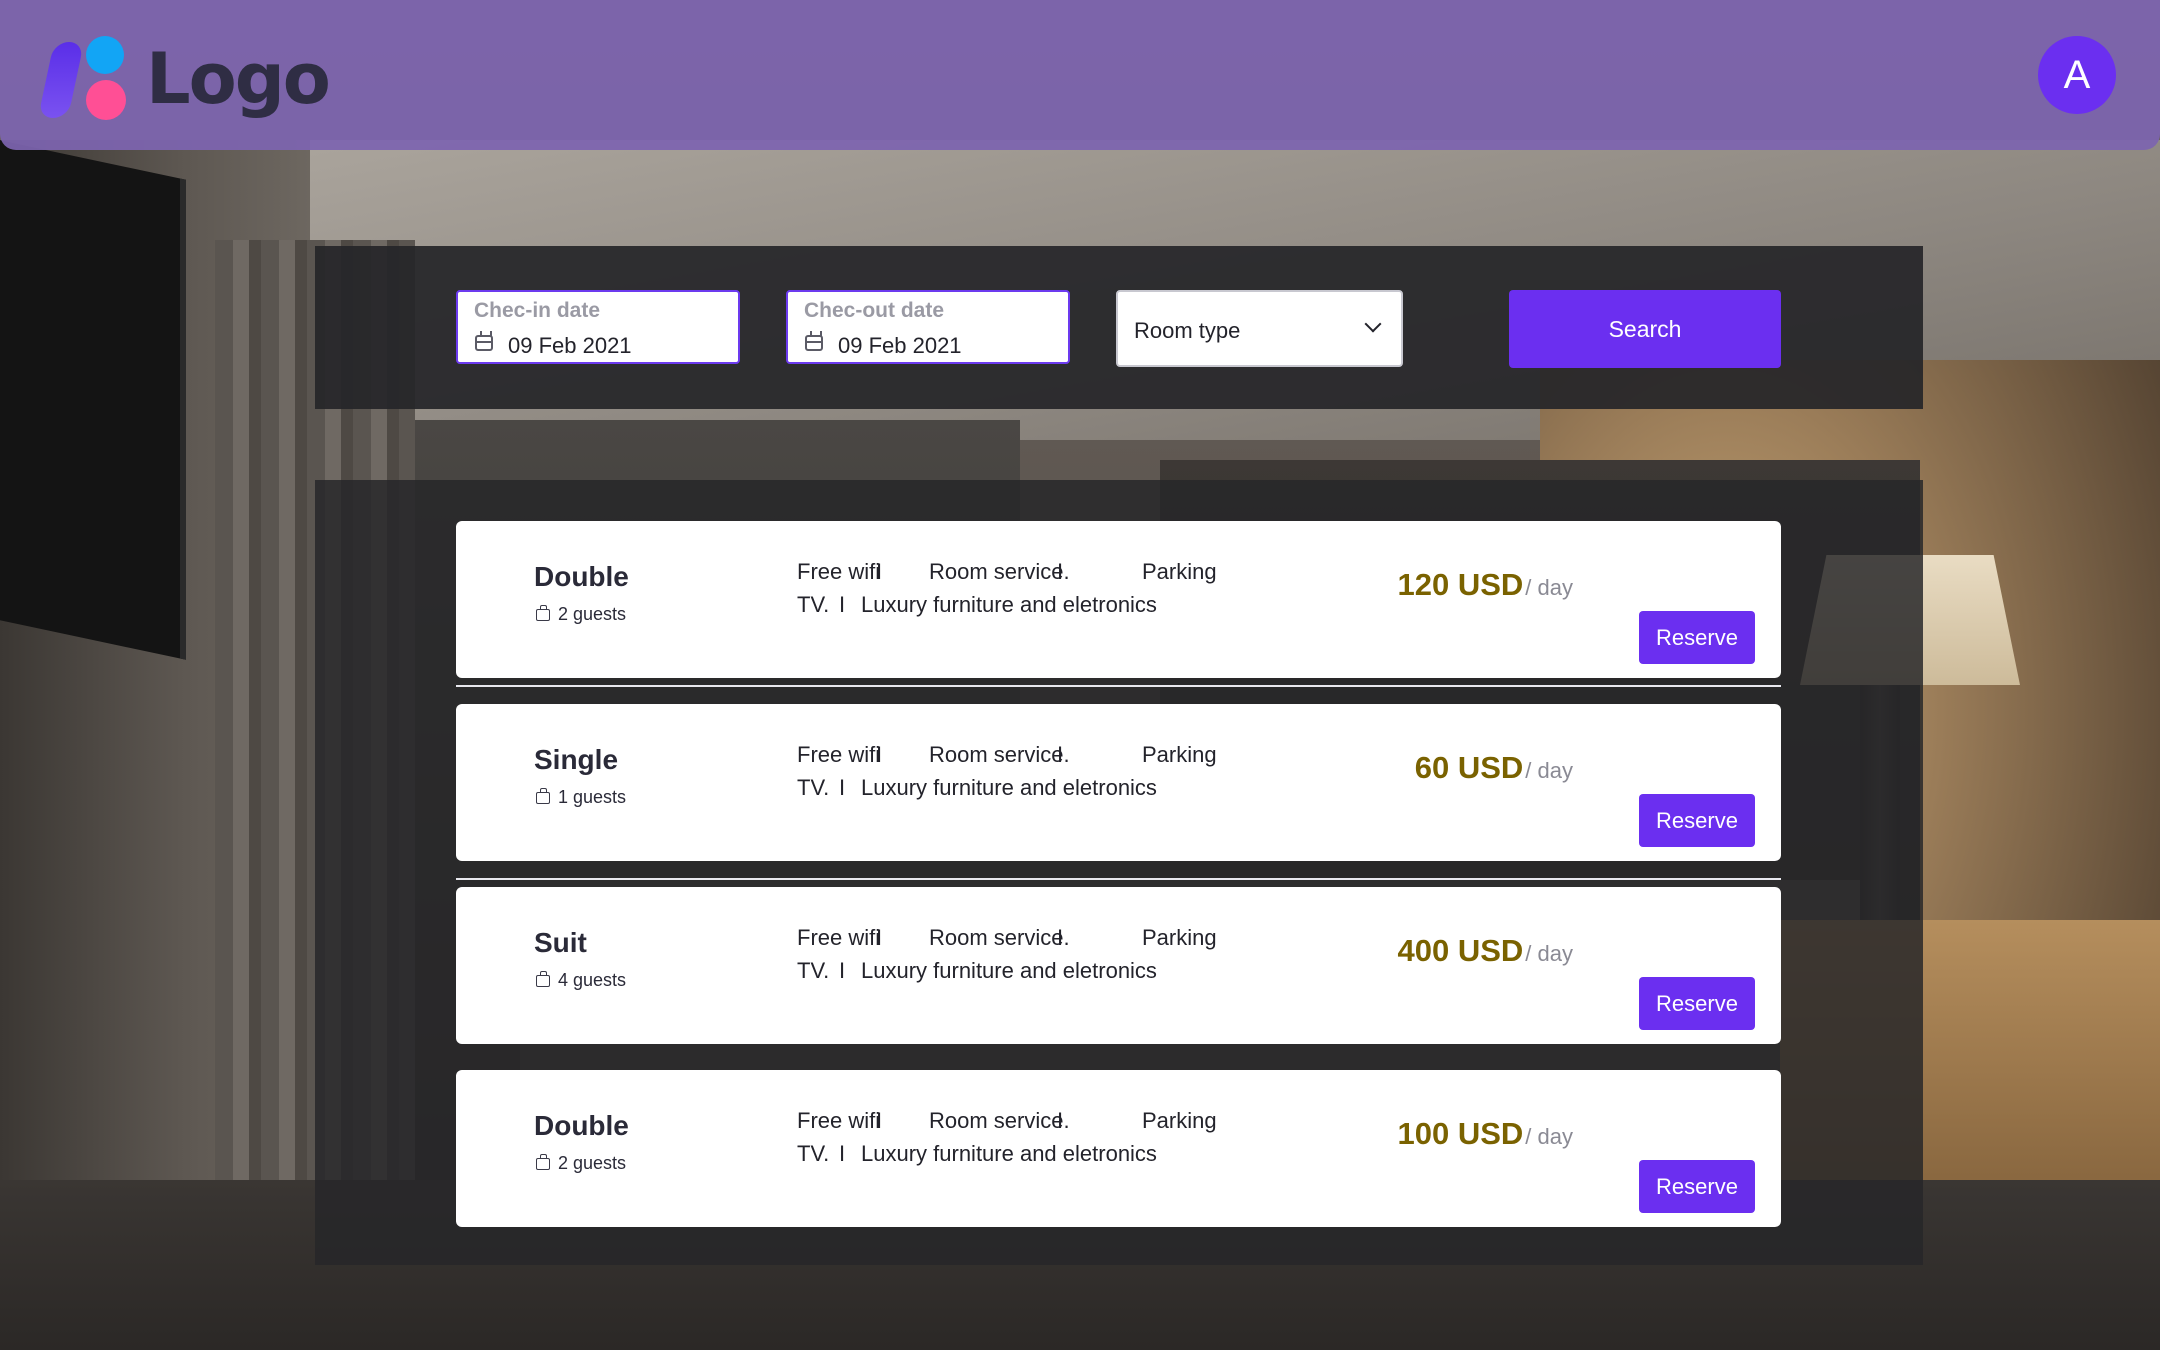 This screenshot has width=2160, height=1350. I want to click on room-type-select: Room type, so click(1259, 328).